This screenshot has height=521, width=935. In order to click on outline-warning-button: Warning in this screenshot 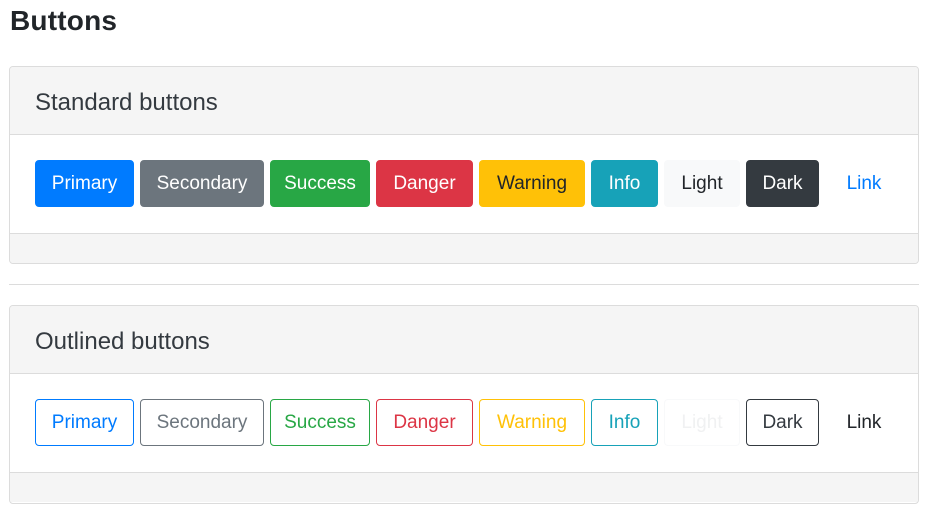, I will do `click(532, 422)`.